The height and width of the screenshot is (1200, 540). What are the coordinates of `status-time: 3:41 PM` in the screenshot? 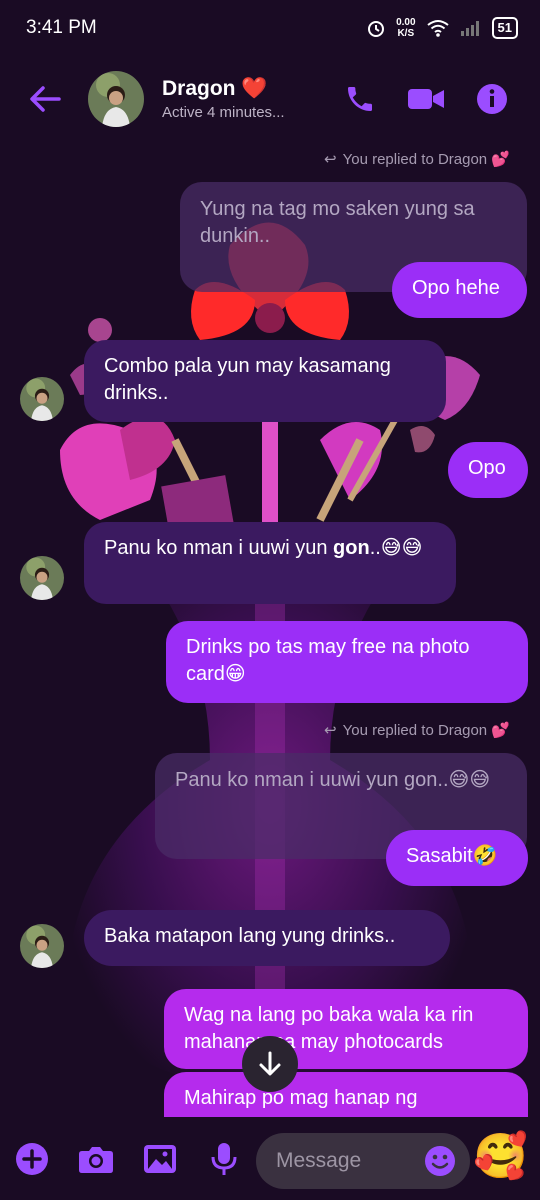 It's located at (61, 27).